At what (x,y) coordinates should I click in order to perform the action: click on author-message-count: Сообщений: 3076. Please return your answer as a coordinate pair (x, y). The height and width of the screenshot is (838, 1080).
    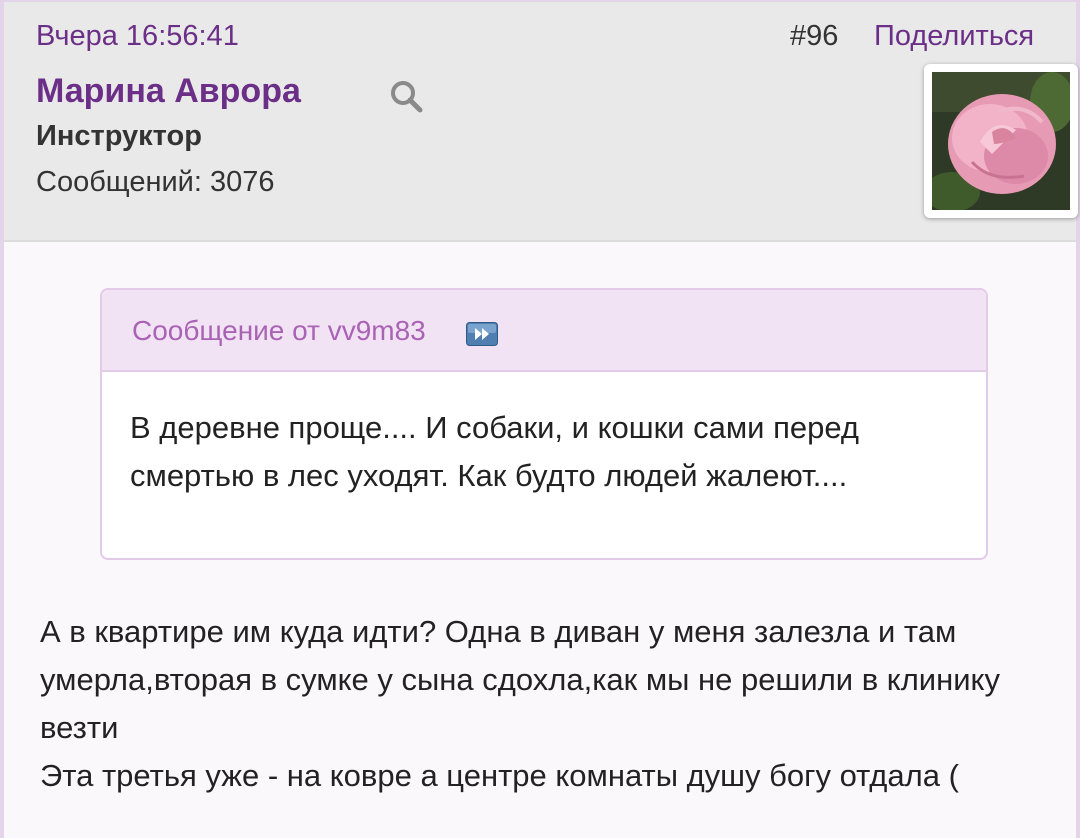
    Looking at the image, I should click on (155, 182).